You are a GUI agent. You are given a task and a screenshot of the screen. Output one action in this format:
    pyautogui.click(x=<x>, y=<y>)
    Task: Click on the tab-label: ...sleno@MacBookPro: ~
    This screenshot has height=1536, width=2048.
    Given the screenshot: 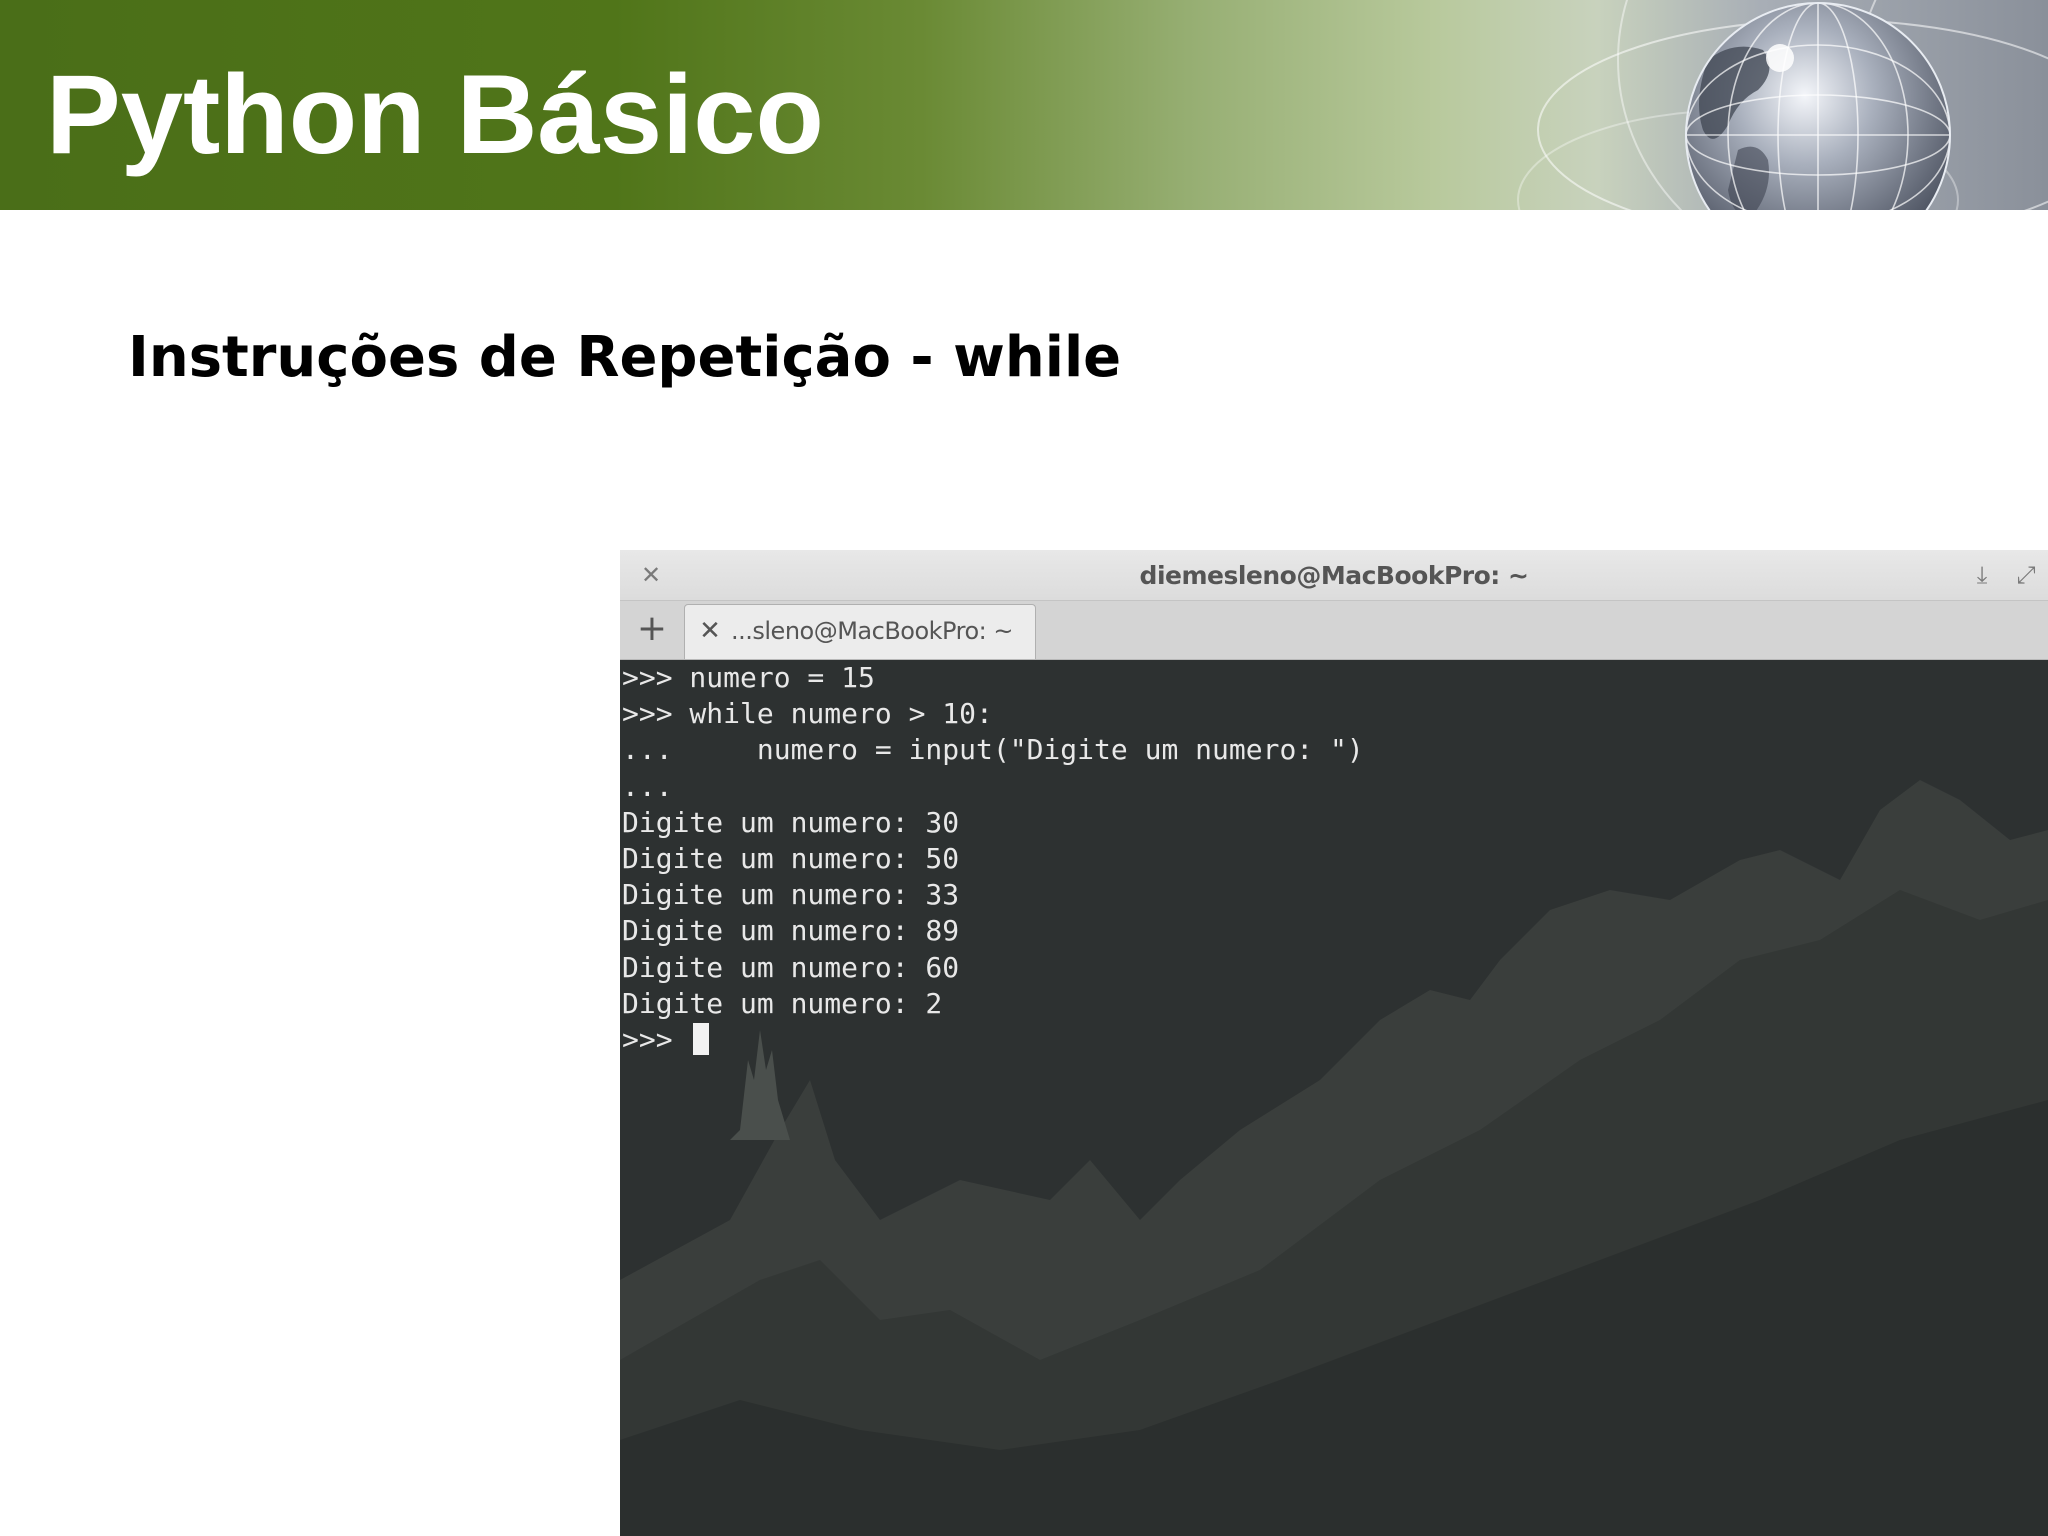 What is the action you would take?
    pyautogui.click(x=872, y=631)
    